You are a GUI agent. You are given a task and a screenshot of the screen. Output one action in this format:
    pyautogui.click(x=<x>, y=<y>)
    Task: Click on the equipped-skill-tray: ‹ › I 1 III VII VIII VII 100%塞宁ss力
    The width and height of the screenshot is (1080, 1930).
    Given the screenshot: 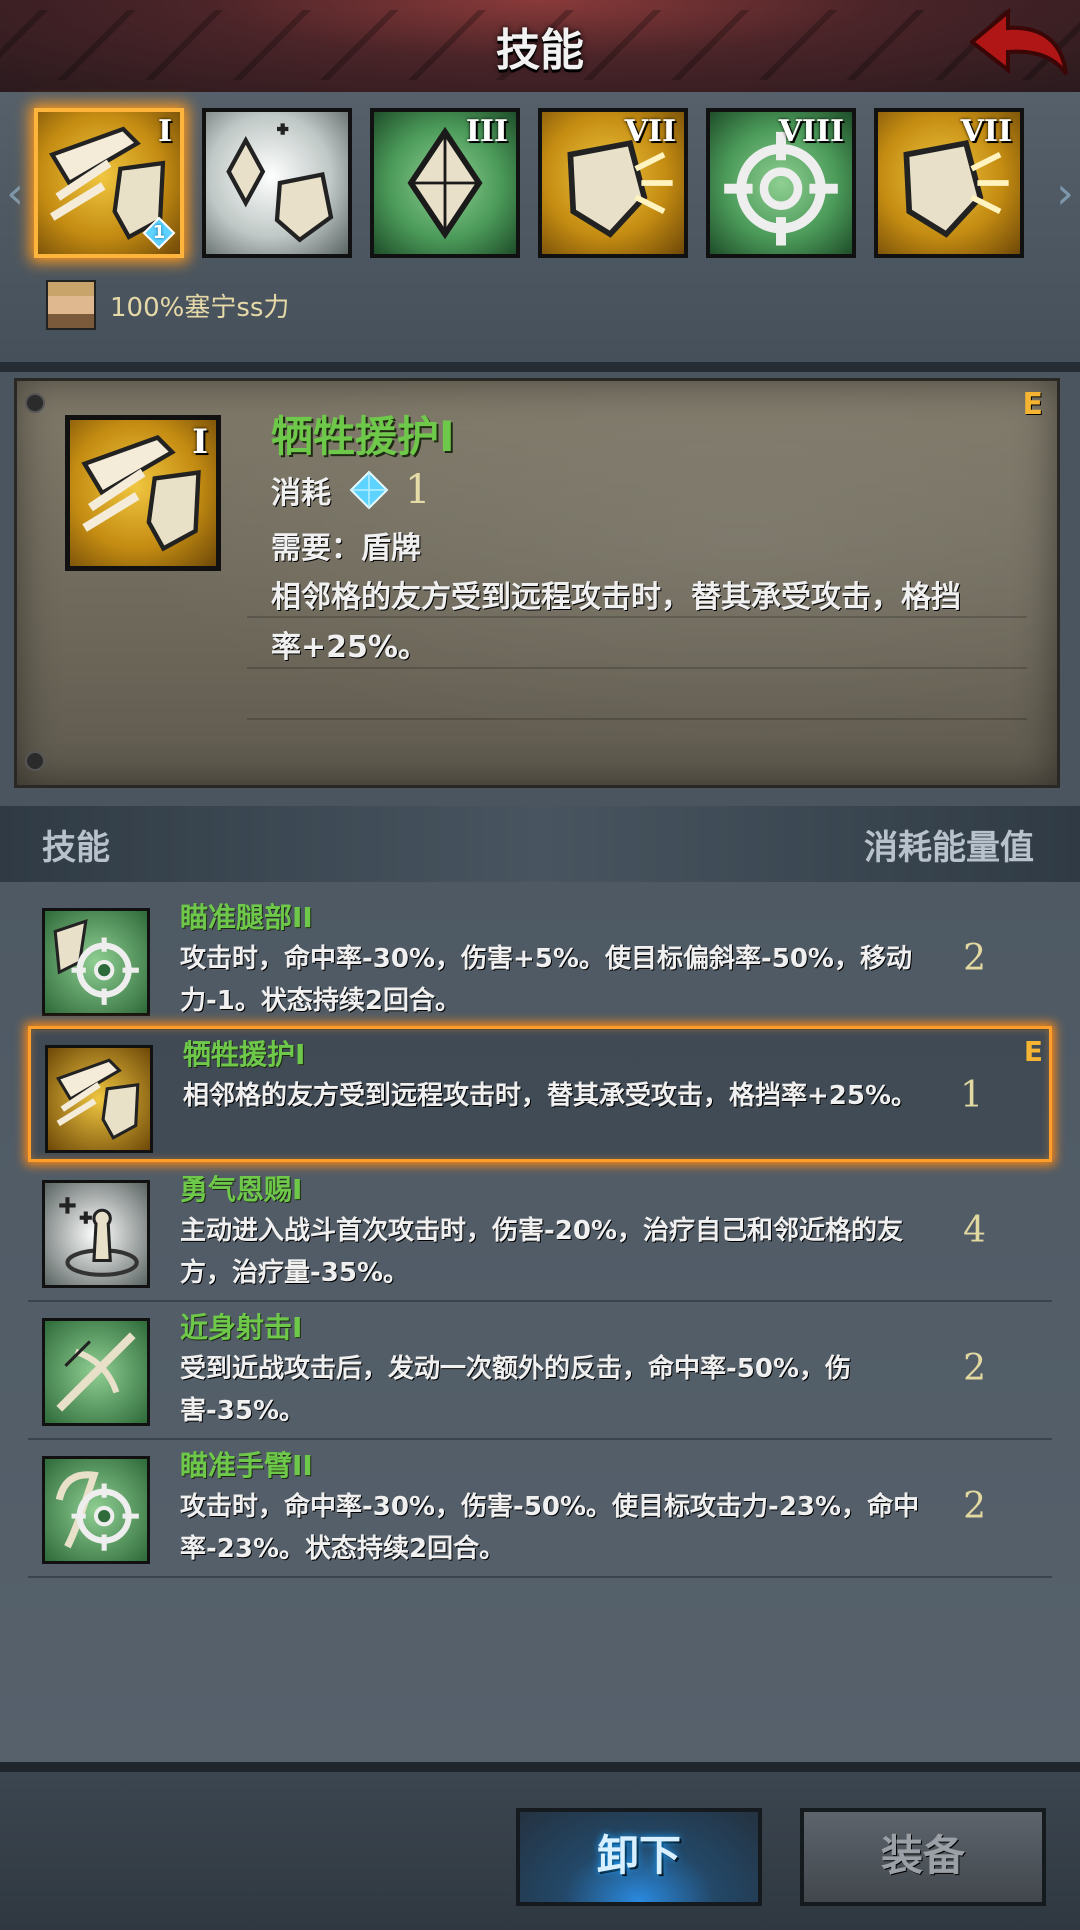 What is the action you would take?
    pyautogui.click(x=540, y=232)
    